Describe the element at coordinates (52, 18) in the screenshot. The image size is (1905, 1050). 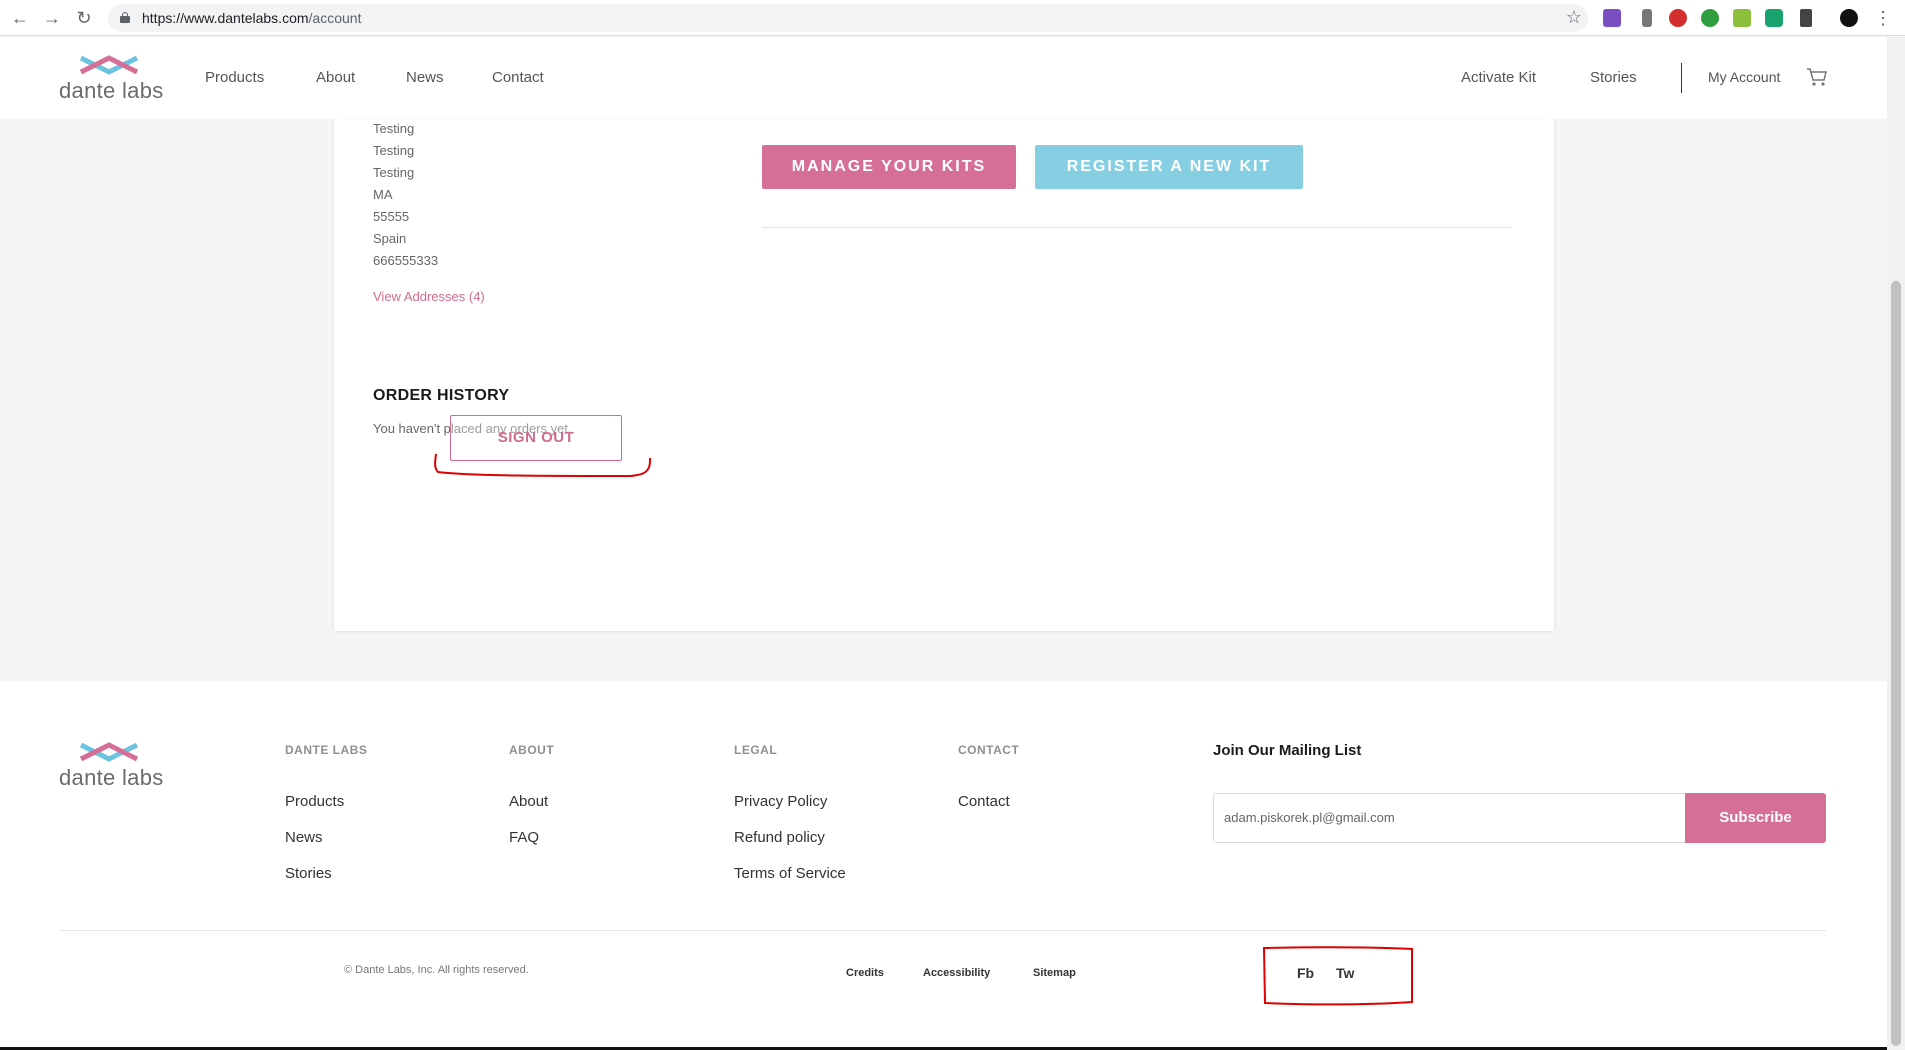
I see `forward-arrow-icon: →` at that location.